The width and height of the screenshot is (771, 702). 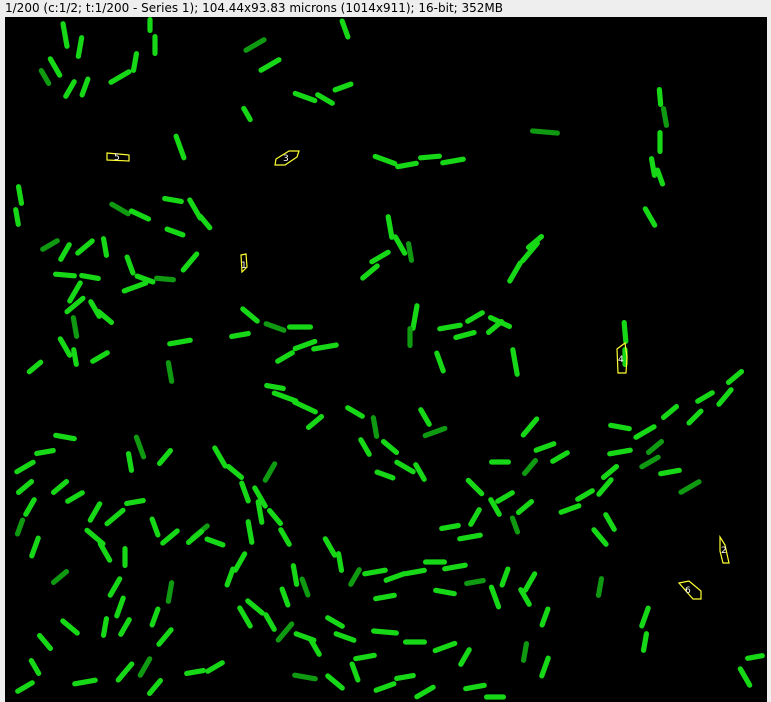 I want to click on roi-label: 4, so click(x=621, y=360).